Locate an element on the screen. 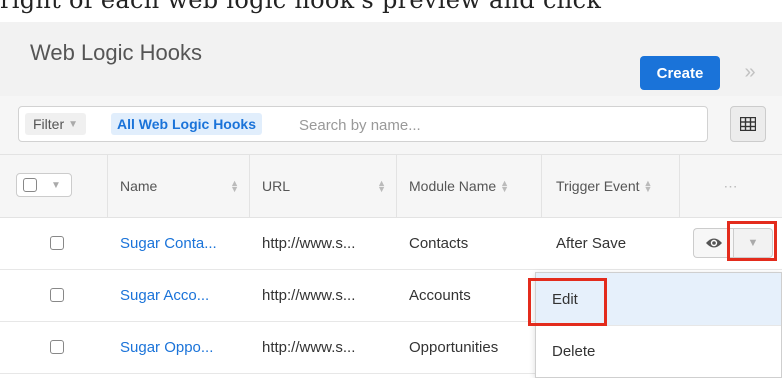  highlight-box-edit is located at coordinates (567, 302).